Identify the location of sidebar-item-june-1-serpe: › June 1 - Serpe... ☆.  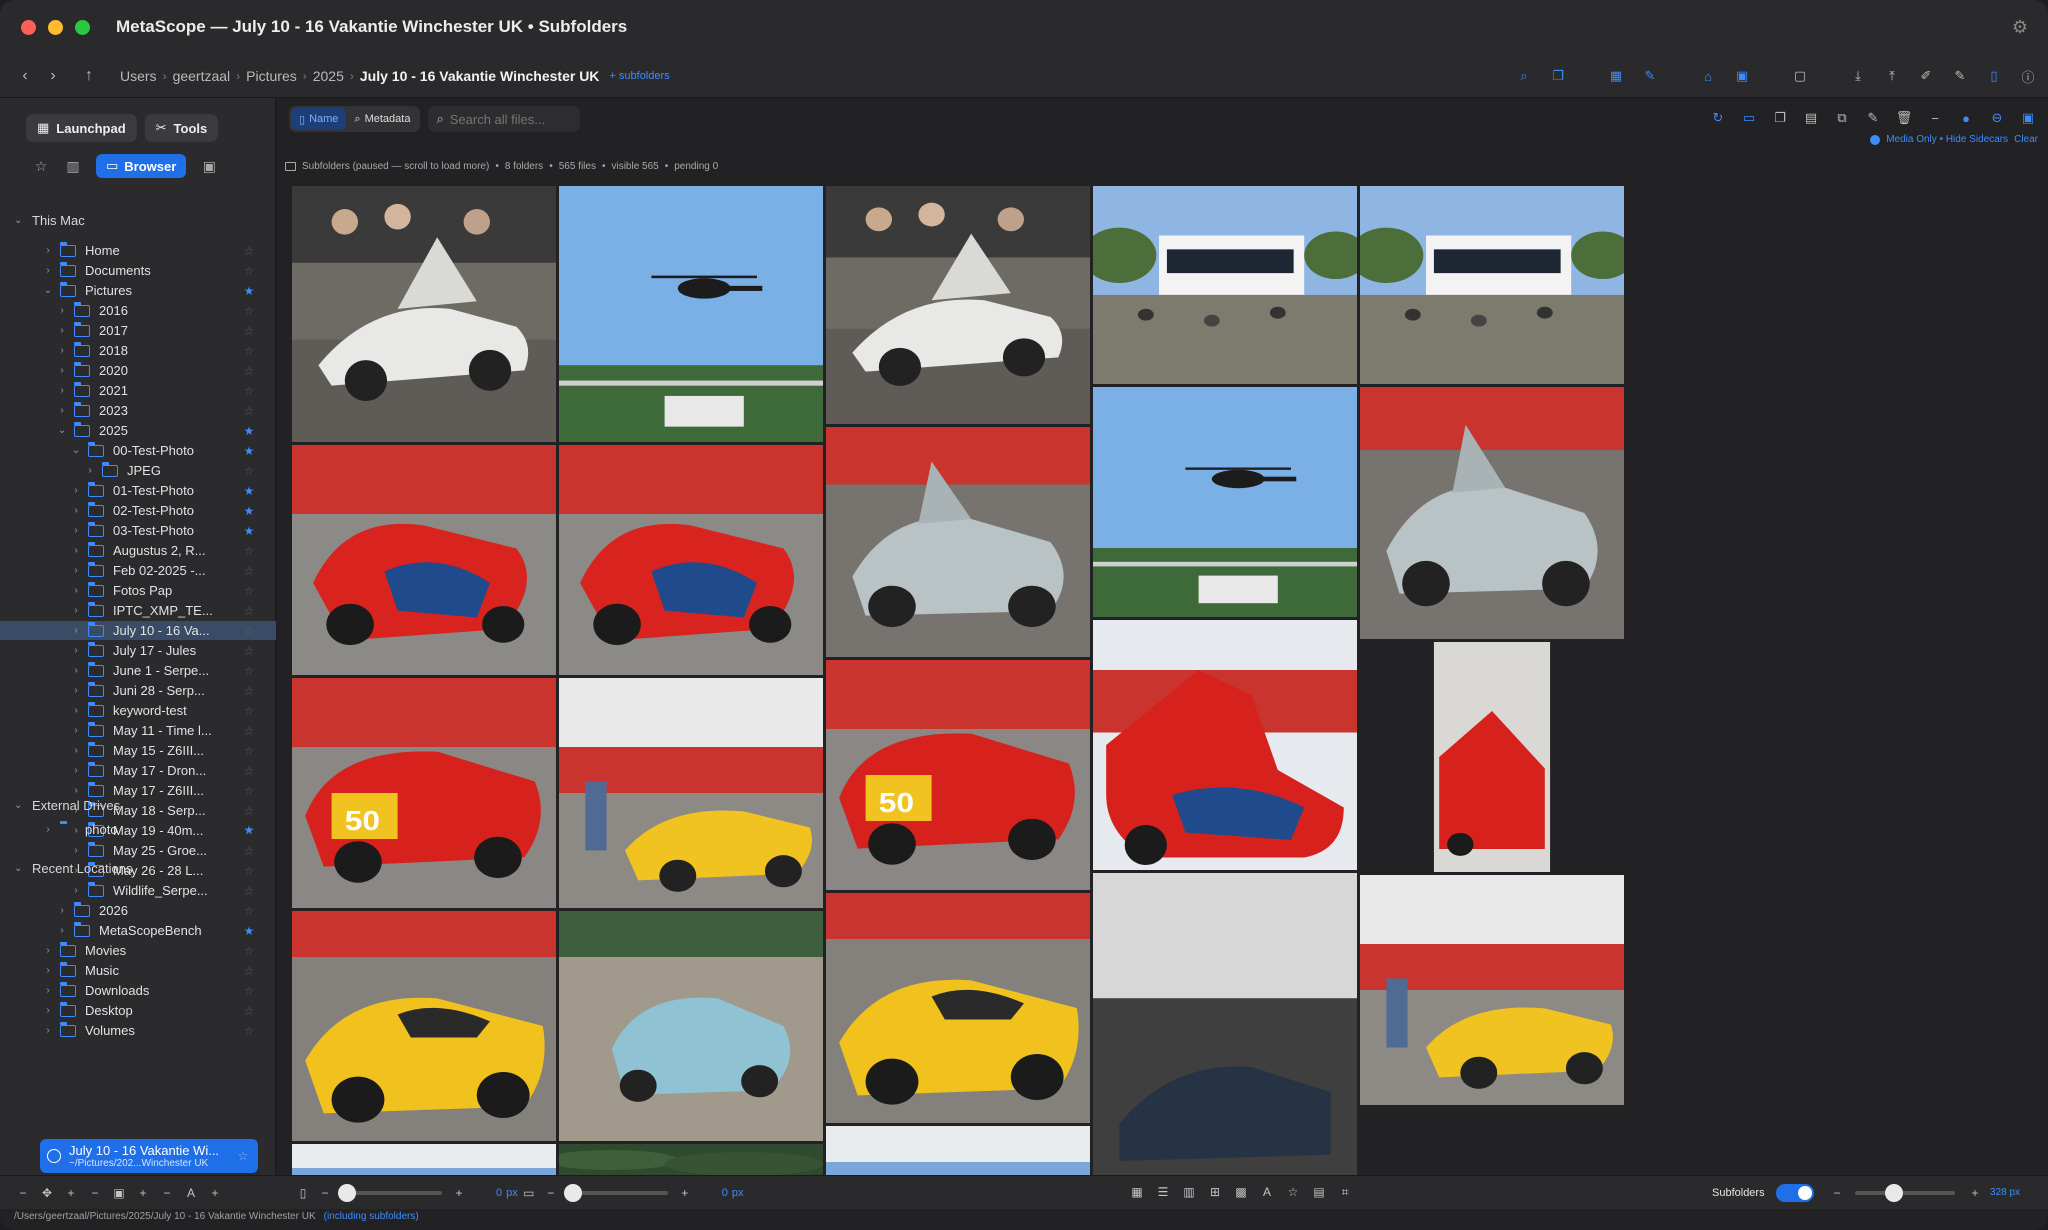
(138, 670).